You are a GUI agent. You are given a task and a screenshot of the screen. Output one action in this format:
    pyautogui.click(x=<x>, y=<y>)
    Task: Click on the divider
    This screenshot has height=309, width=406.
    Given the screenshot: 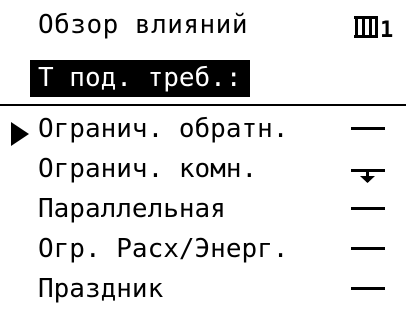 What is the action you would take?
    pyautogui.click(x=203, y=105)
    